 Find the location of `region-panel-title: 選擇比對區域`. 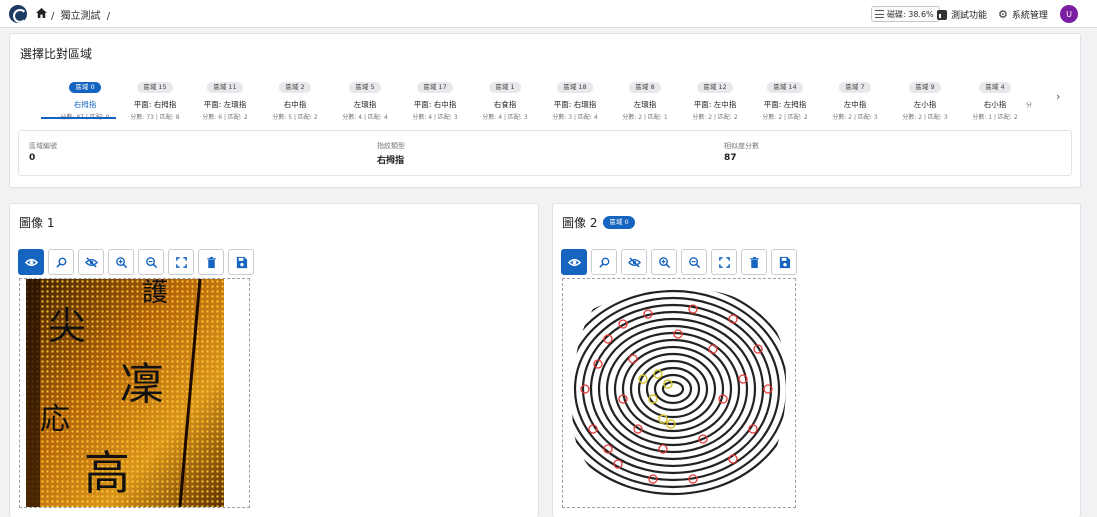

region-panel-title: 選擇比對區域 is located at coordinates (56, 54).